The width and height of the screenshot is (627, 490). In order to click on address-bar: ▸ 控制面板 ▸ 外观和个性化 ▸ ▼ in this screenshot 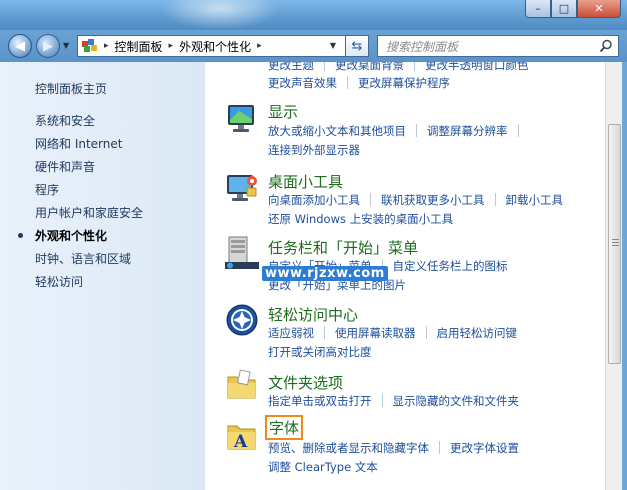, I will do `click(222, 46)`.